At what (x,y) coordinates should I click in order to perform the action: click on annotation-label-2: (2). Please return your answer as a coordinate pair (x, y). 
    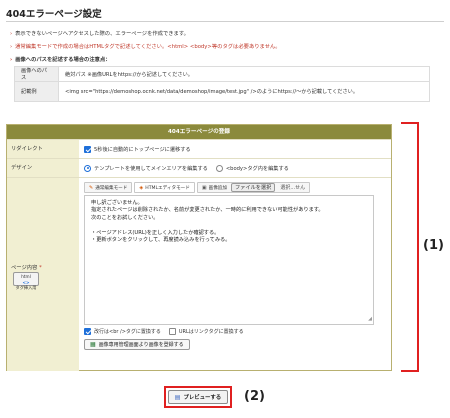
    Looking at the image, I should click on (254, 396).